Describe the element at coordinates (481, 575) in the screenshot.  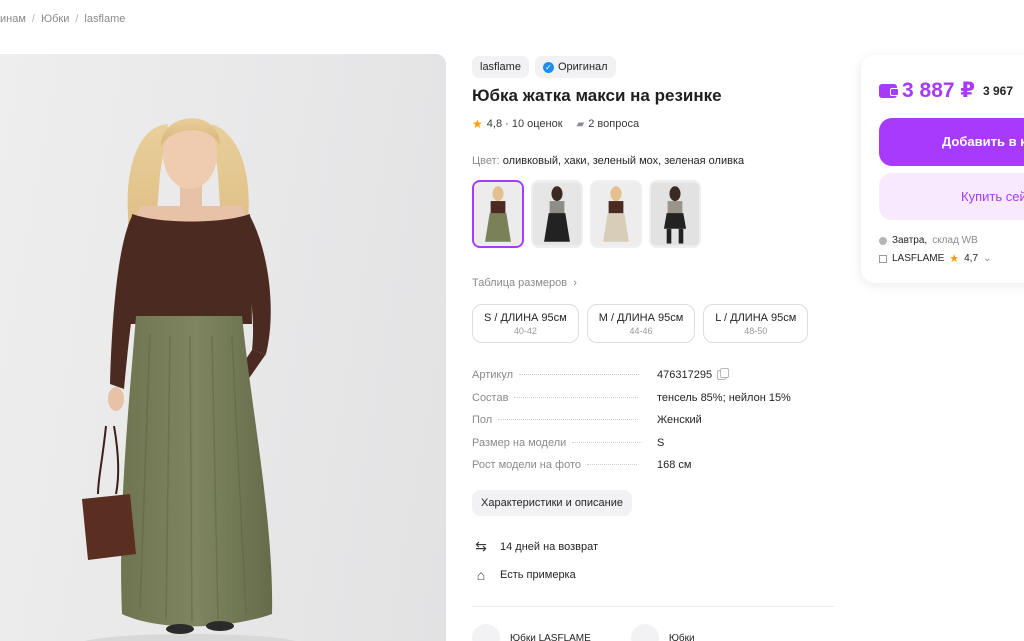
I see `hanger-icon: ⌂` at that location.